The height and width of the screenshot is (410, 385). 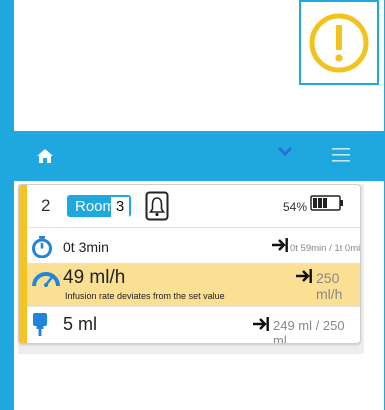 What do you see at coordinates (193, 325) in the screenshot?
I see `volume-row: 5 ml 249 ml / 250 ml` at bounding box center [193, 325].